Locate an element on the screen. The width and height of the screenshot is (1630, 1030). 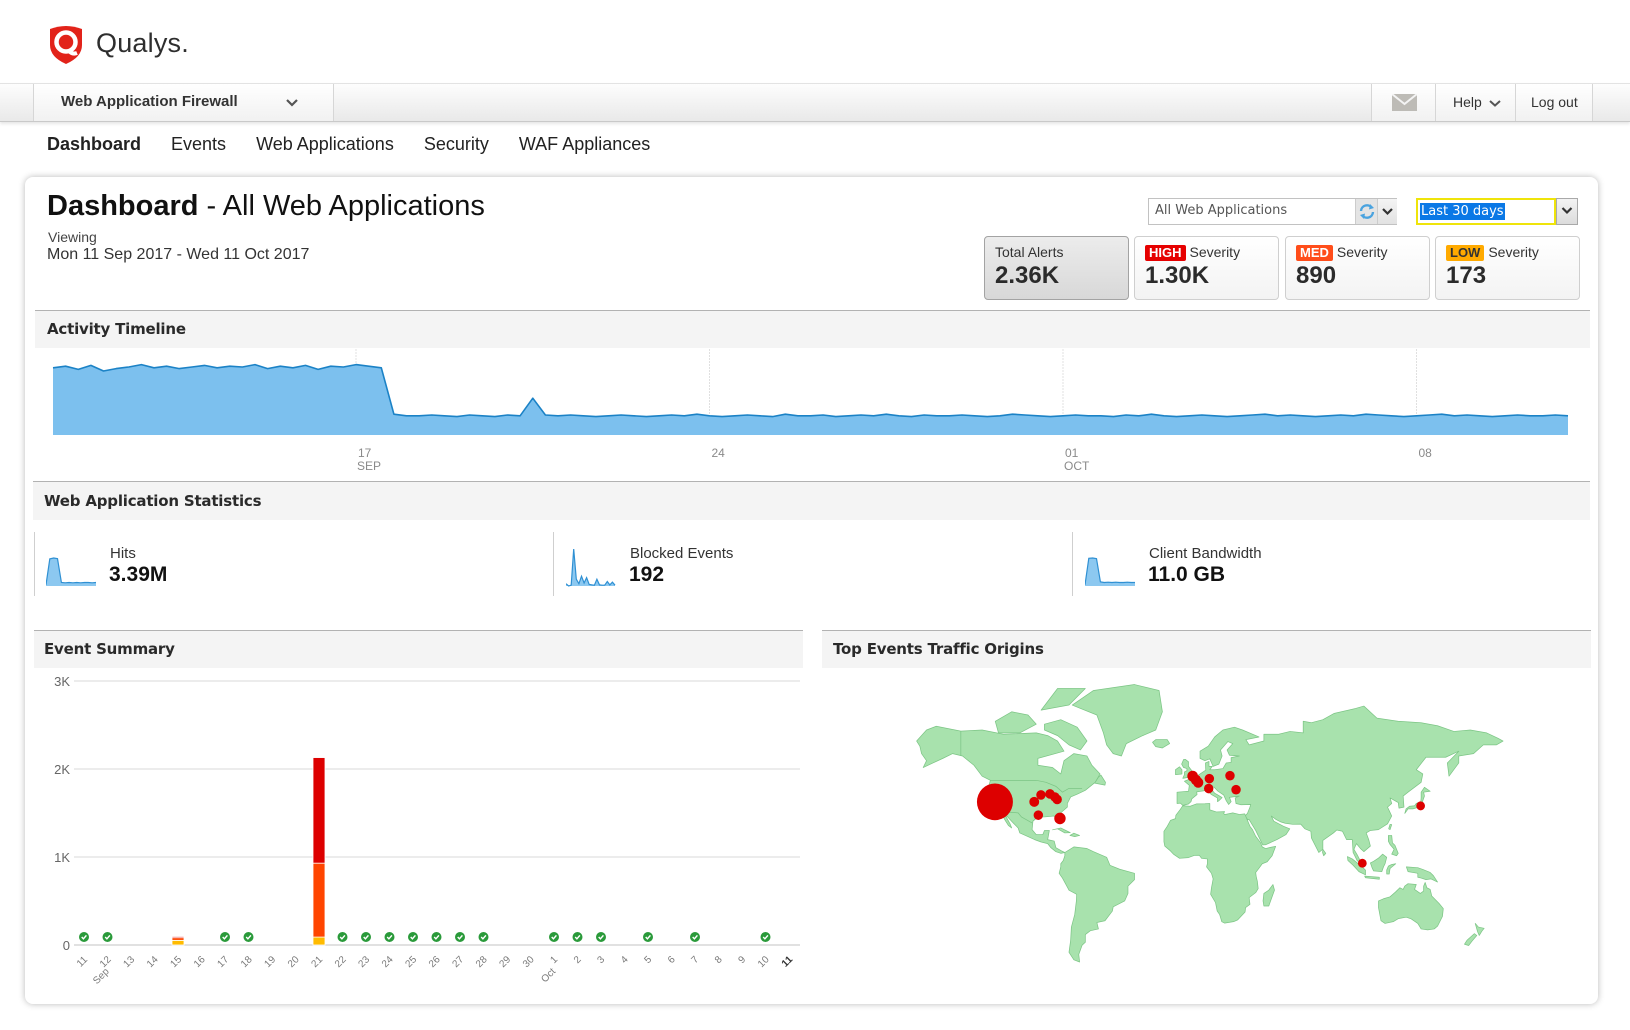
stat-separator is located at coordinates (34, 564).